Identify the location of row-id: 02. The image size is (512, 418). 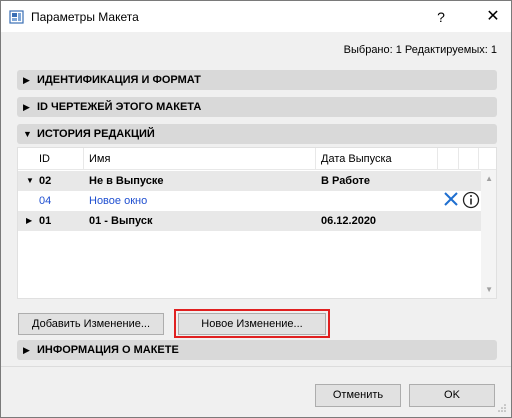
(45, 181).